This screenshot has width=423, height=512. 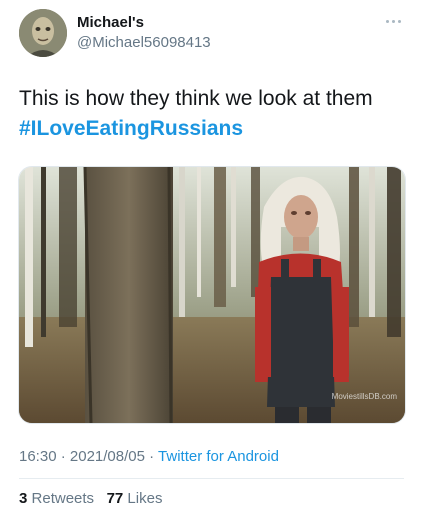 What do you see at coordinates (63, 498) in the screenshot?
I see `retweets-label: Retweets` at bounding box center [63, 498].